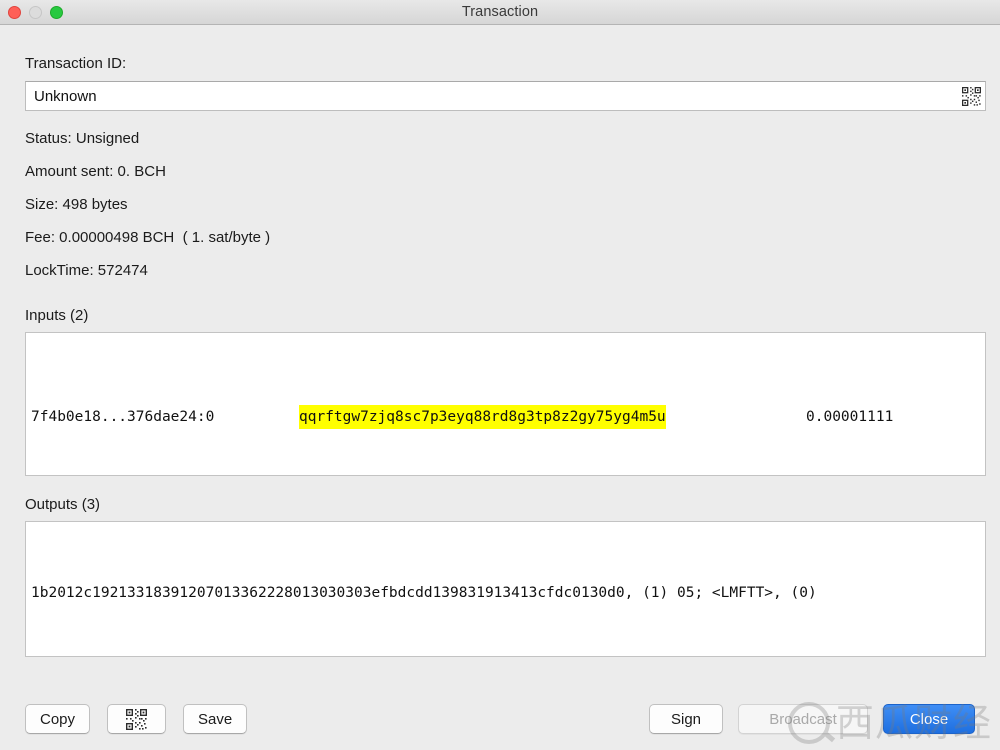 This screenshot has width=1000, height=750. Describe the element at coordinates (505, 96) in the screenshot. I see `transaction-id-field: Unknown` at that location.